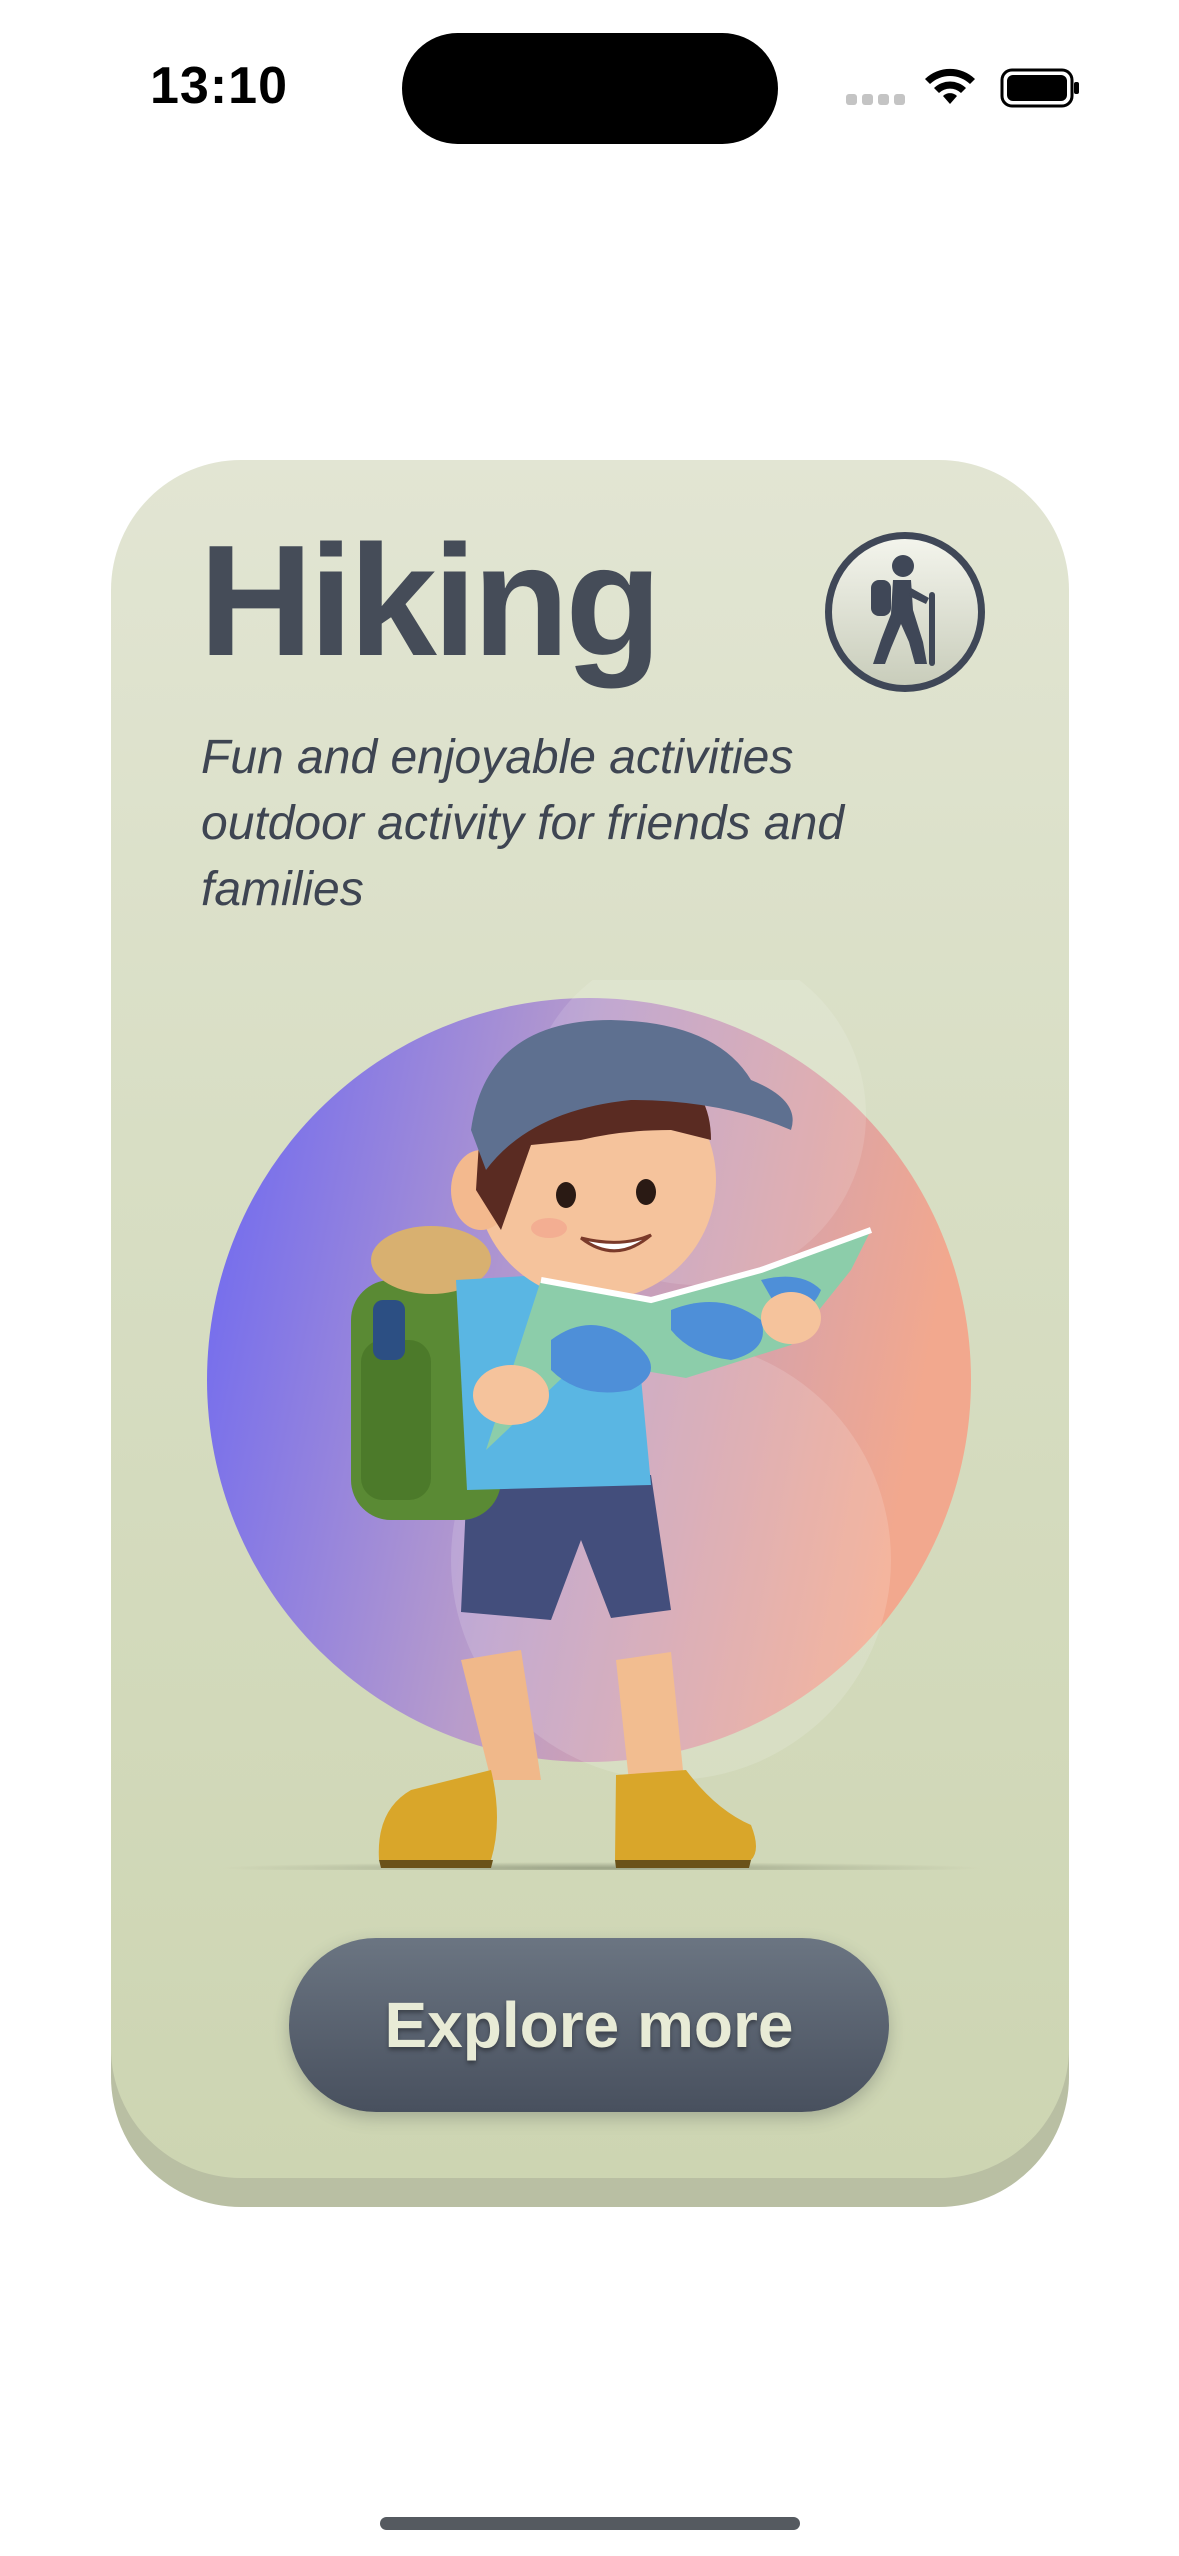 This screenshot has width=1179, height=2556. Describe the element at coordinates (950, 86) in the screenshot. I see `wifi-icon` at that location.